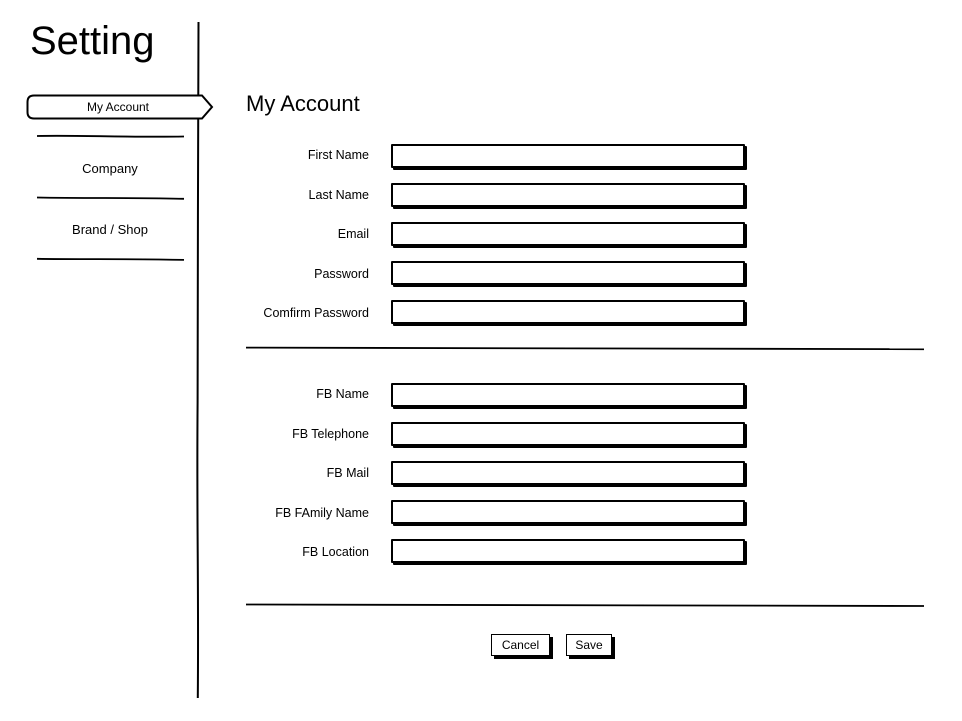 Image resolution: width=962 pixels, height=721 pixels. Describe the element at coordinates (568, 156) in the screenshot. I see `first-name-field` at that location.